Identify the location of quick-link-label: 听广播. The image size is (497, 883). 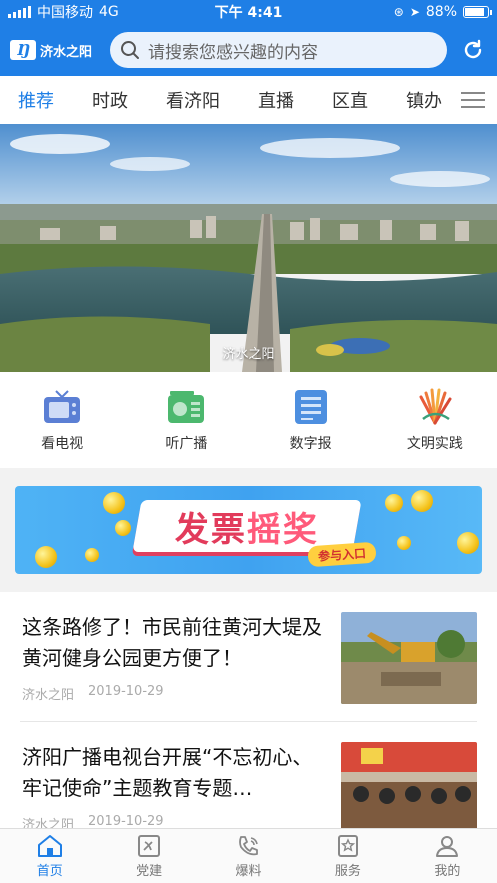
(186, 444).